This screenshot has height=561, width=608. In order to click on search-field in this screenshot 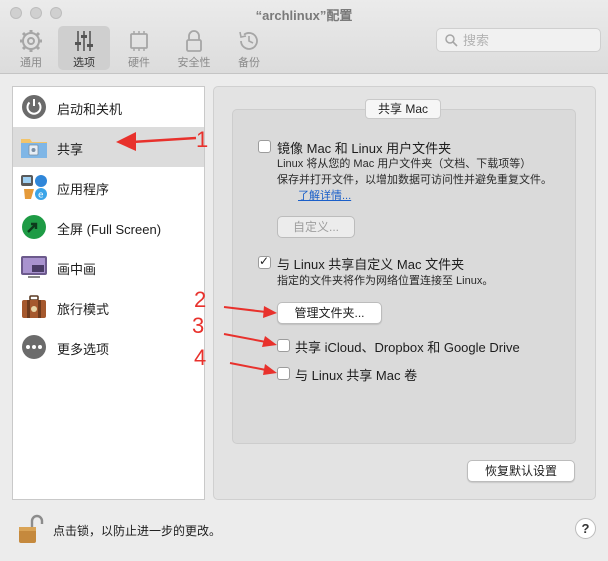, I will do `click(518, 40)`.